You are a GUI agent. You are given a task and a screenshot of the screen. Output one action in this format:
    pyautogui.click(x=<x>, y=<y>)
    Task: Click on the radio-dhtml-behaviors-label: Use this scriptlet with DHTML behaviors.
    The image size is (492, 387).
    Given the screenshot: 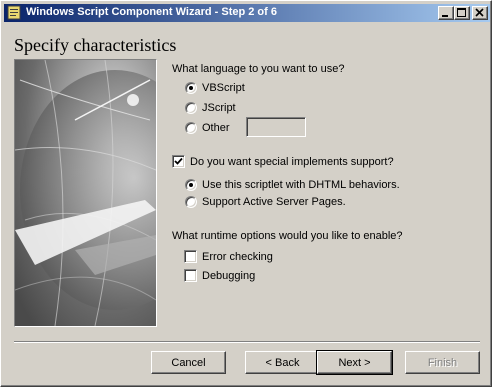 What is the action you would take?
    pyautogui.click(x=301, y=185)
    